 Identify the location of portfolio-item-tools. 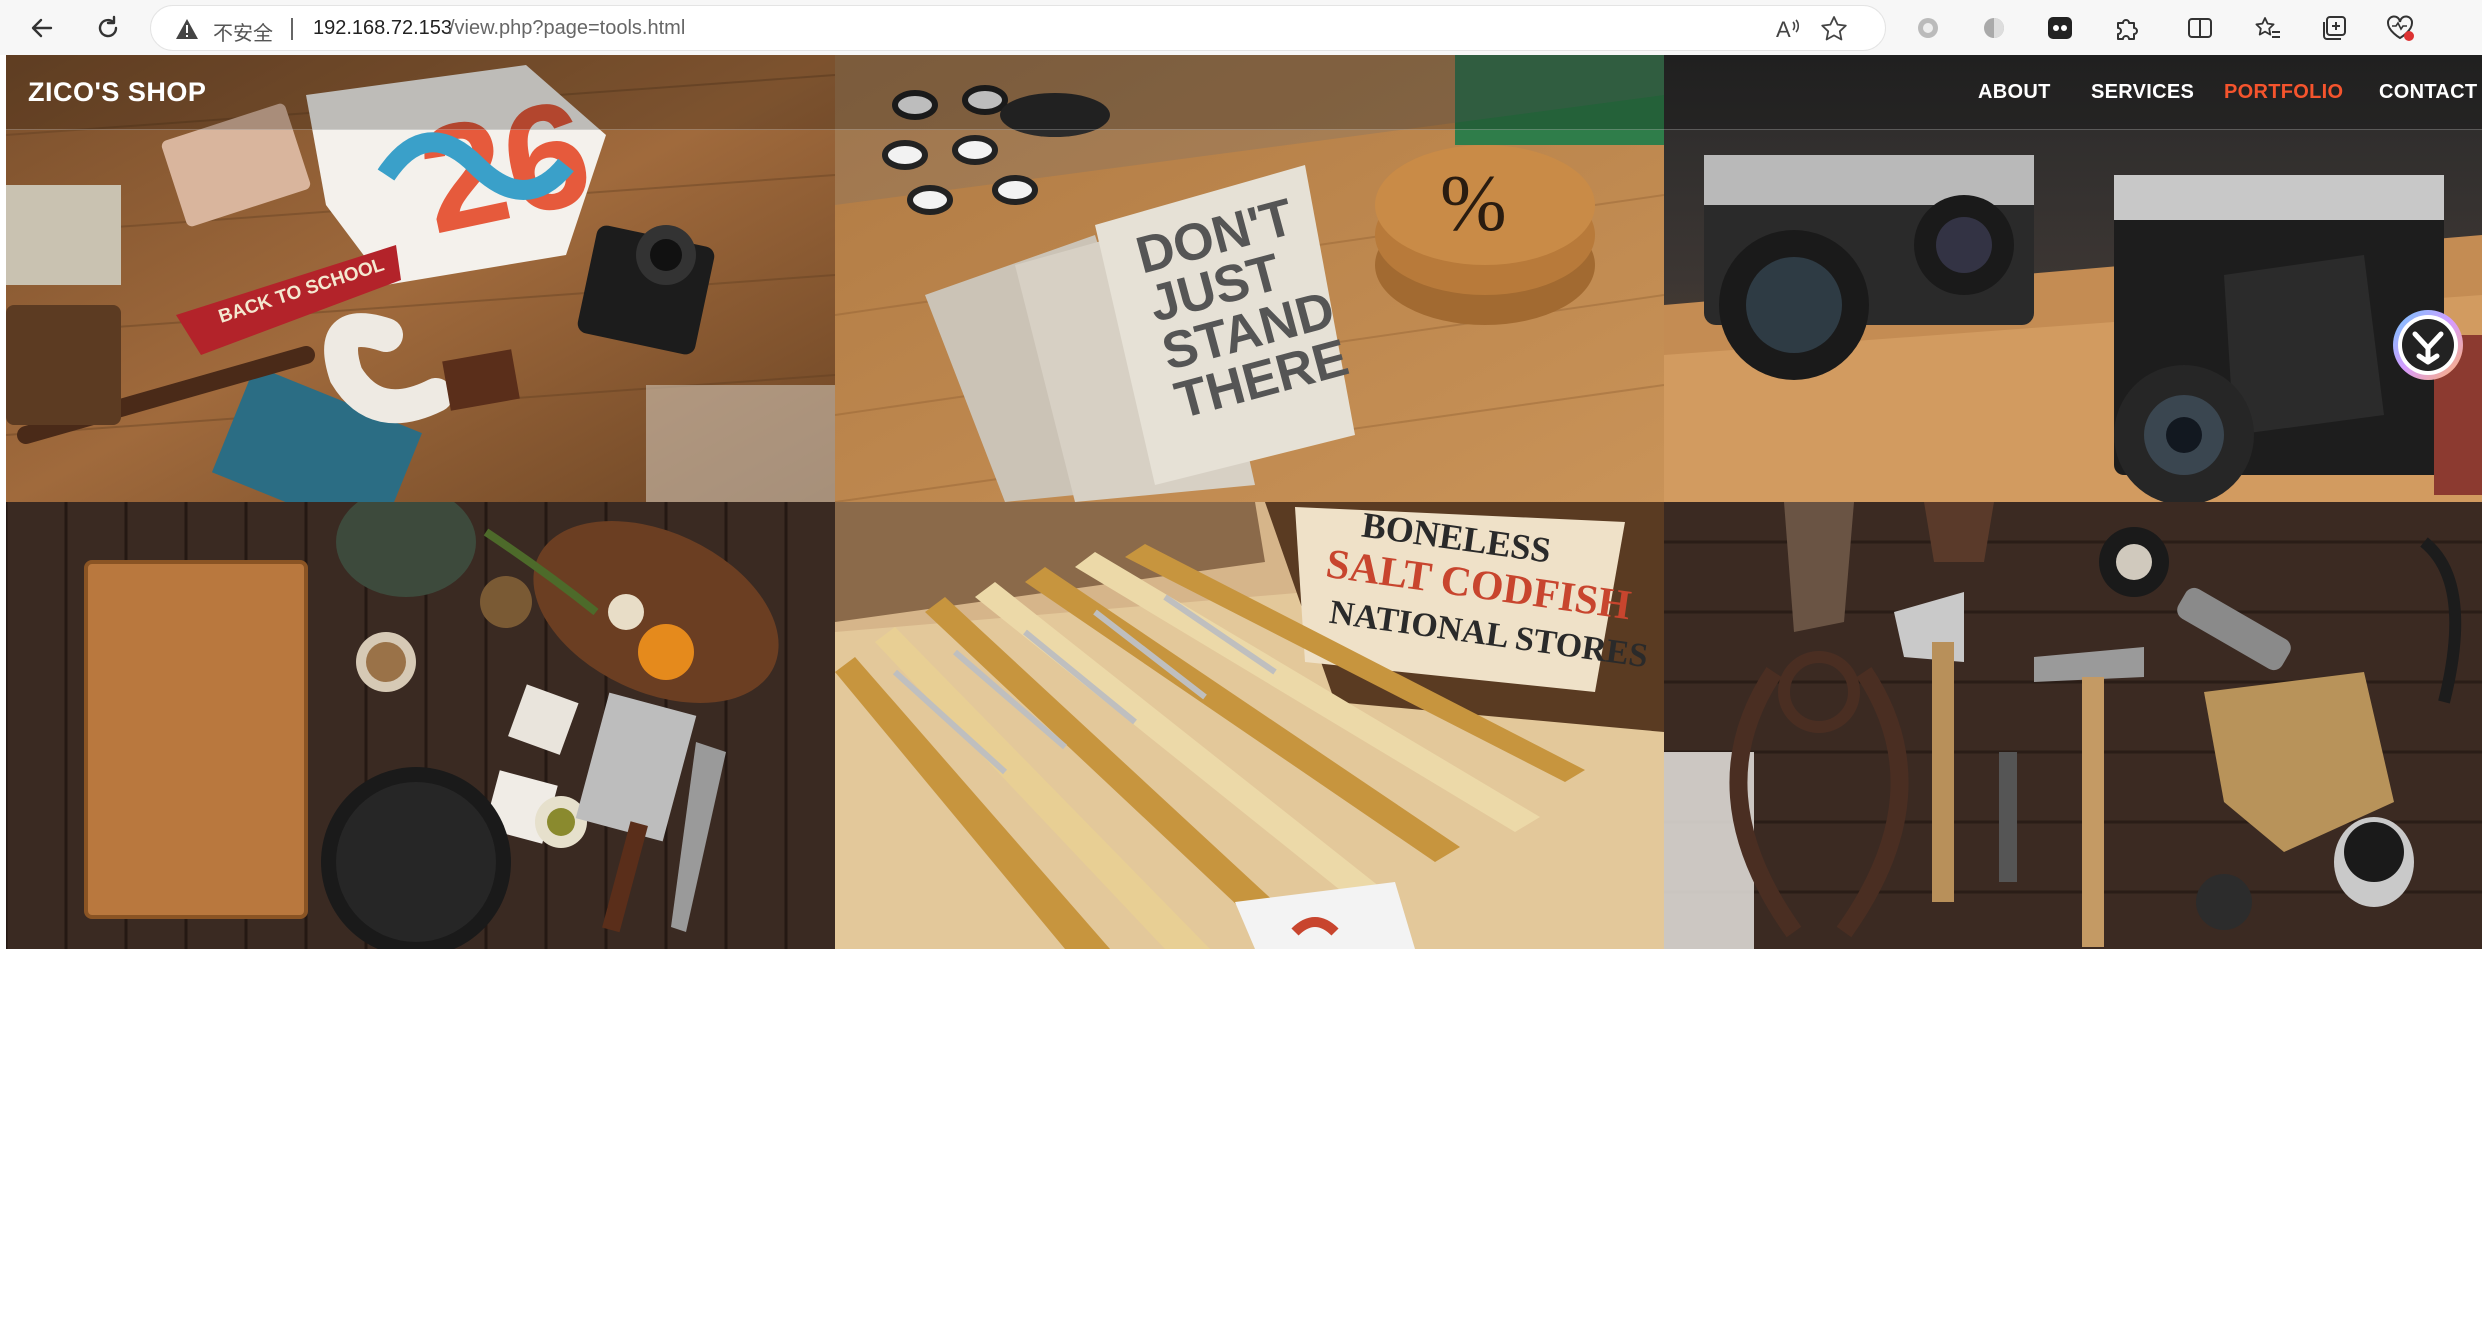
(2073, 725).